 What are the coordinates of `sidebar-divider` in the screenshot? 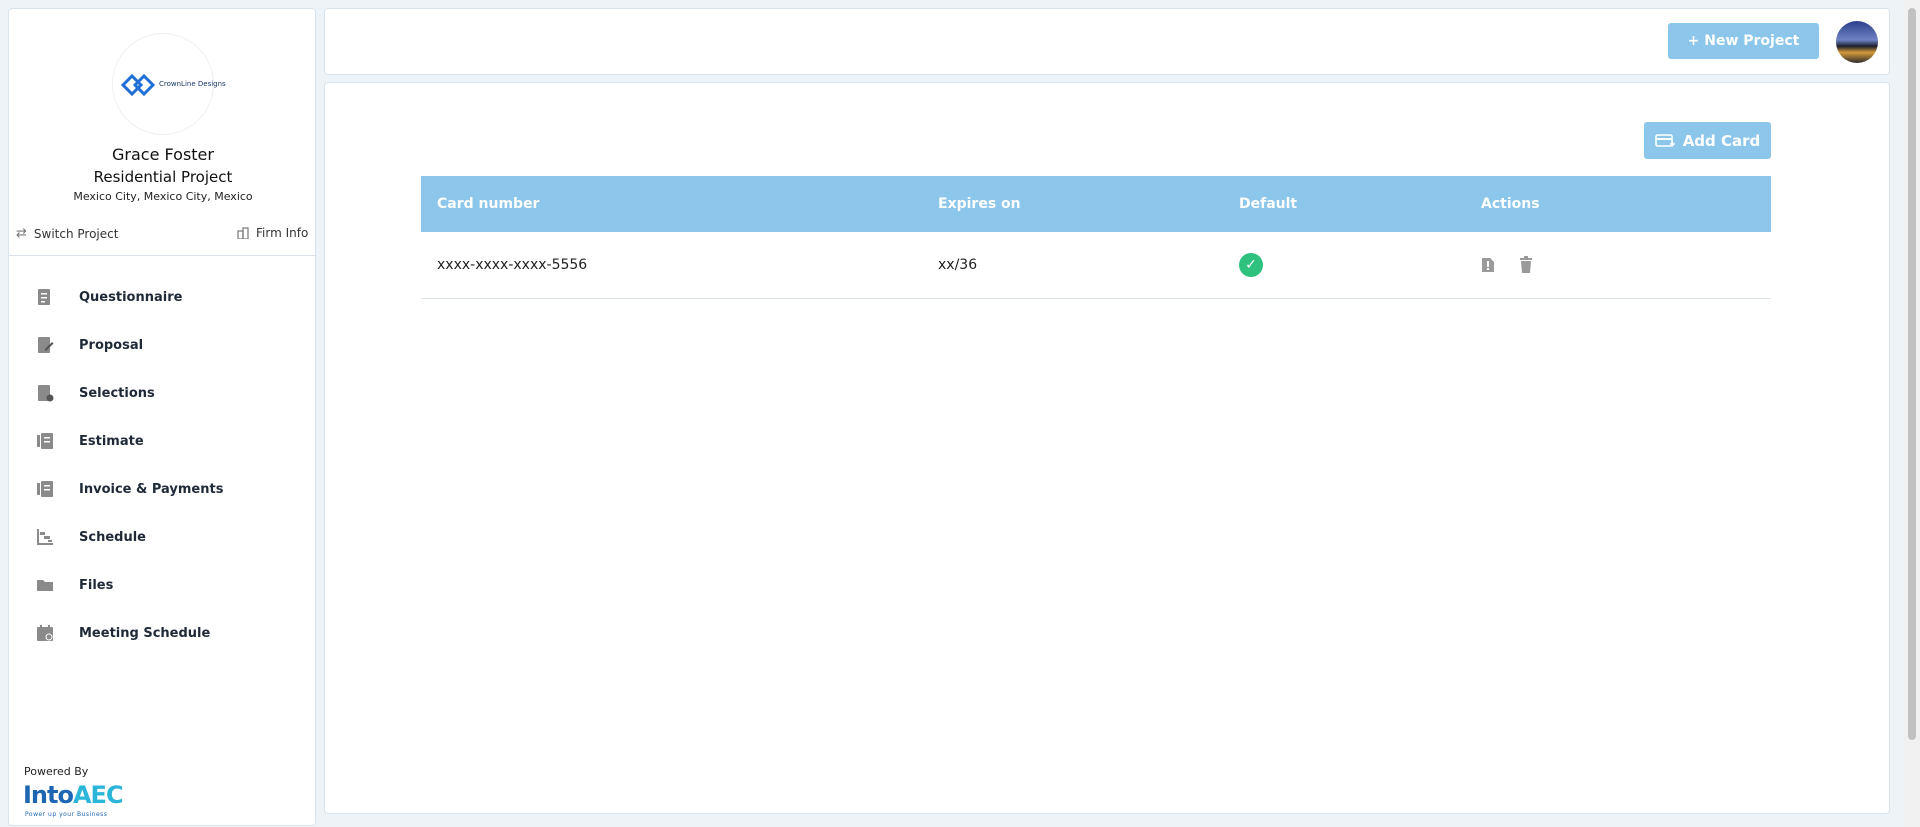 It's located at (163, 255).